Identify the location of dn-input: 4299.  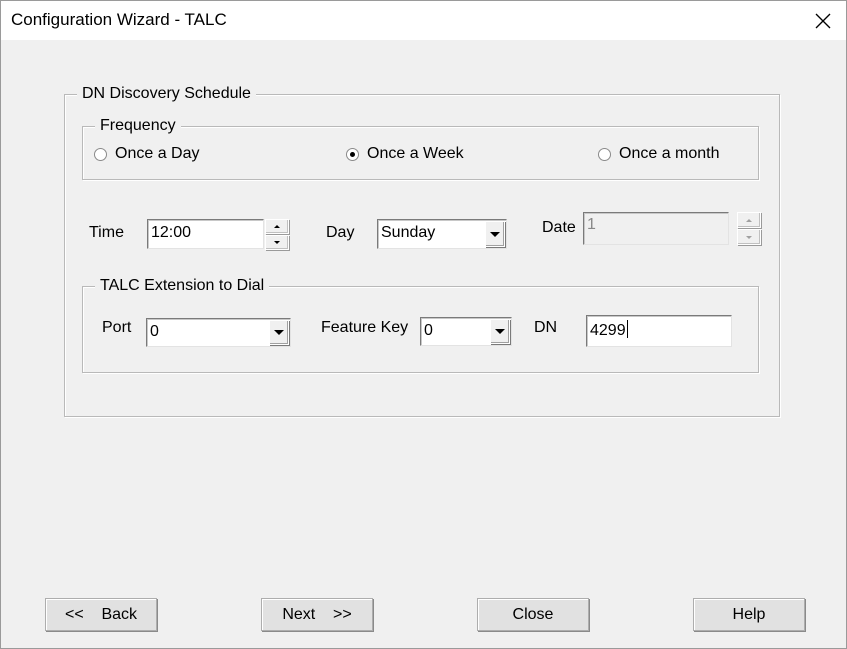
(659, 331).